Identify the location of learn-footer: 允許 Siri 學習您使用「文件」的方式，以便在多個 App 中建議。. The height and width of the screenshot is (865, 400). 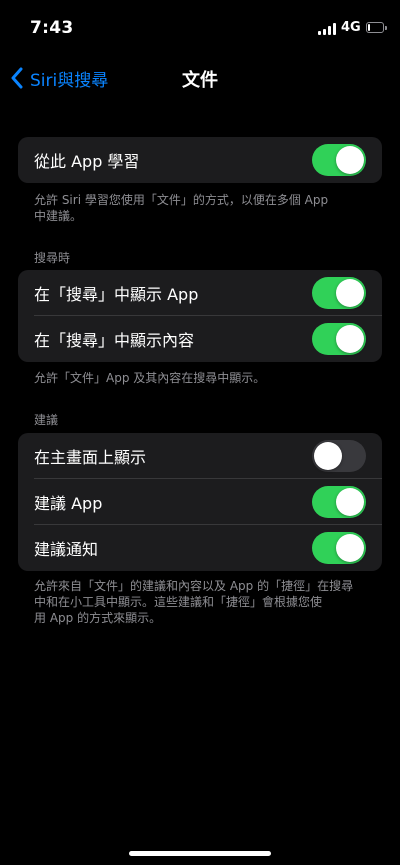
(202, 208).